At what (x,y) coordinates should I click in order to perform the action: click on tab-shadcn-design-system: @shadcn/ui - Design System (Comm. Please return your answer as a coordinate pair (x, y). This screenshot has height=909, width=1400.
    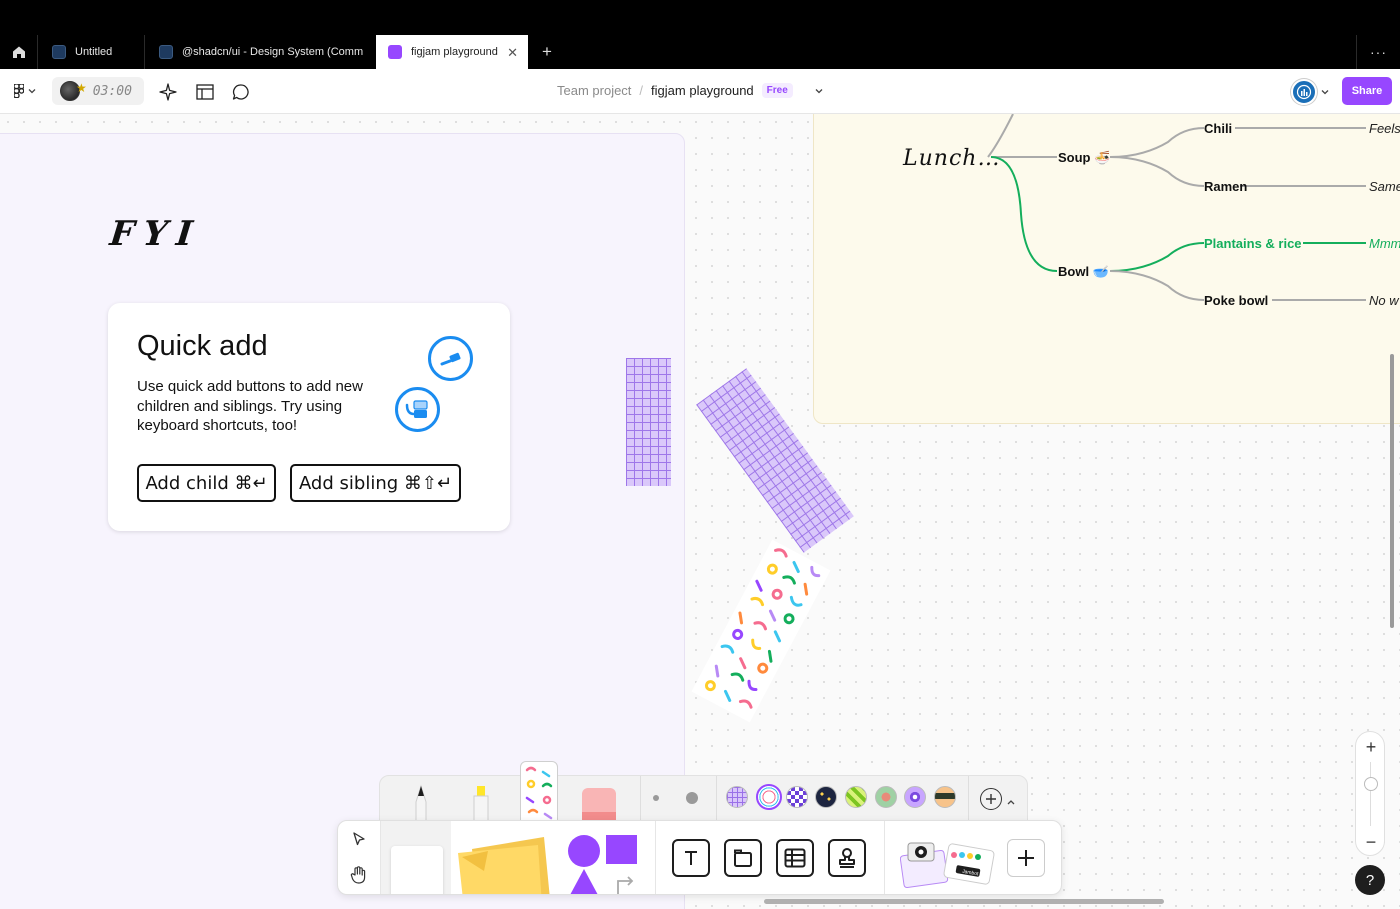
    Looking at the image, I should click on (260, 52).